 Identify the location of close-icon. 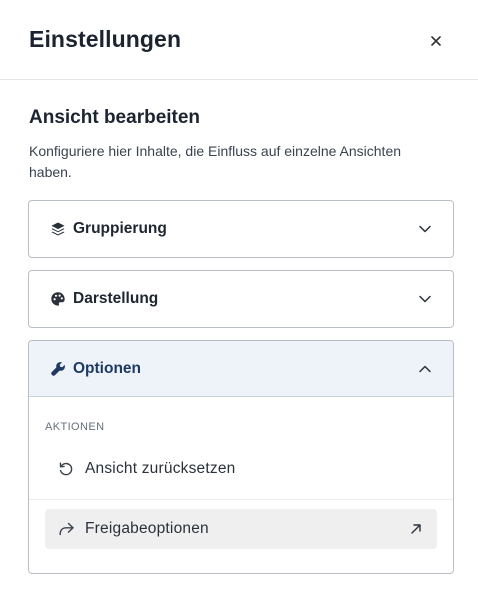
(436, 41).